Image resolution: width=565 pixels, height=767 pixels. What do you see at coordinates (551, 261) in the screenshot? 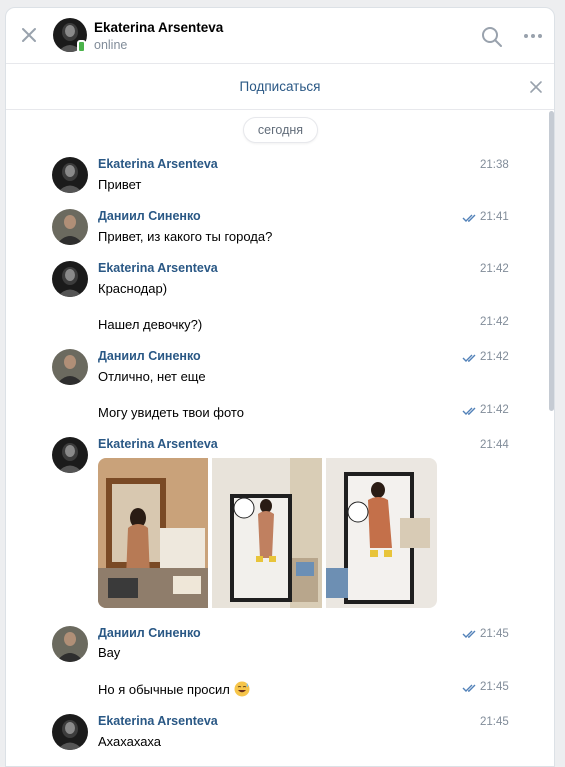
I see `scrollbar` at bounding box center [551, 261].